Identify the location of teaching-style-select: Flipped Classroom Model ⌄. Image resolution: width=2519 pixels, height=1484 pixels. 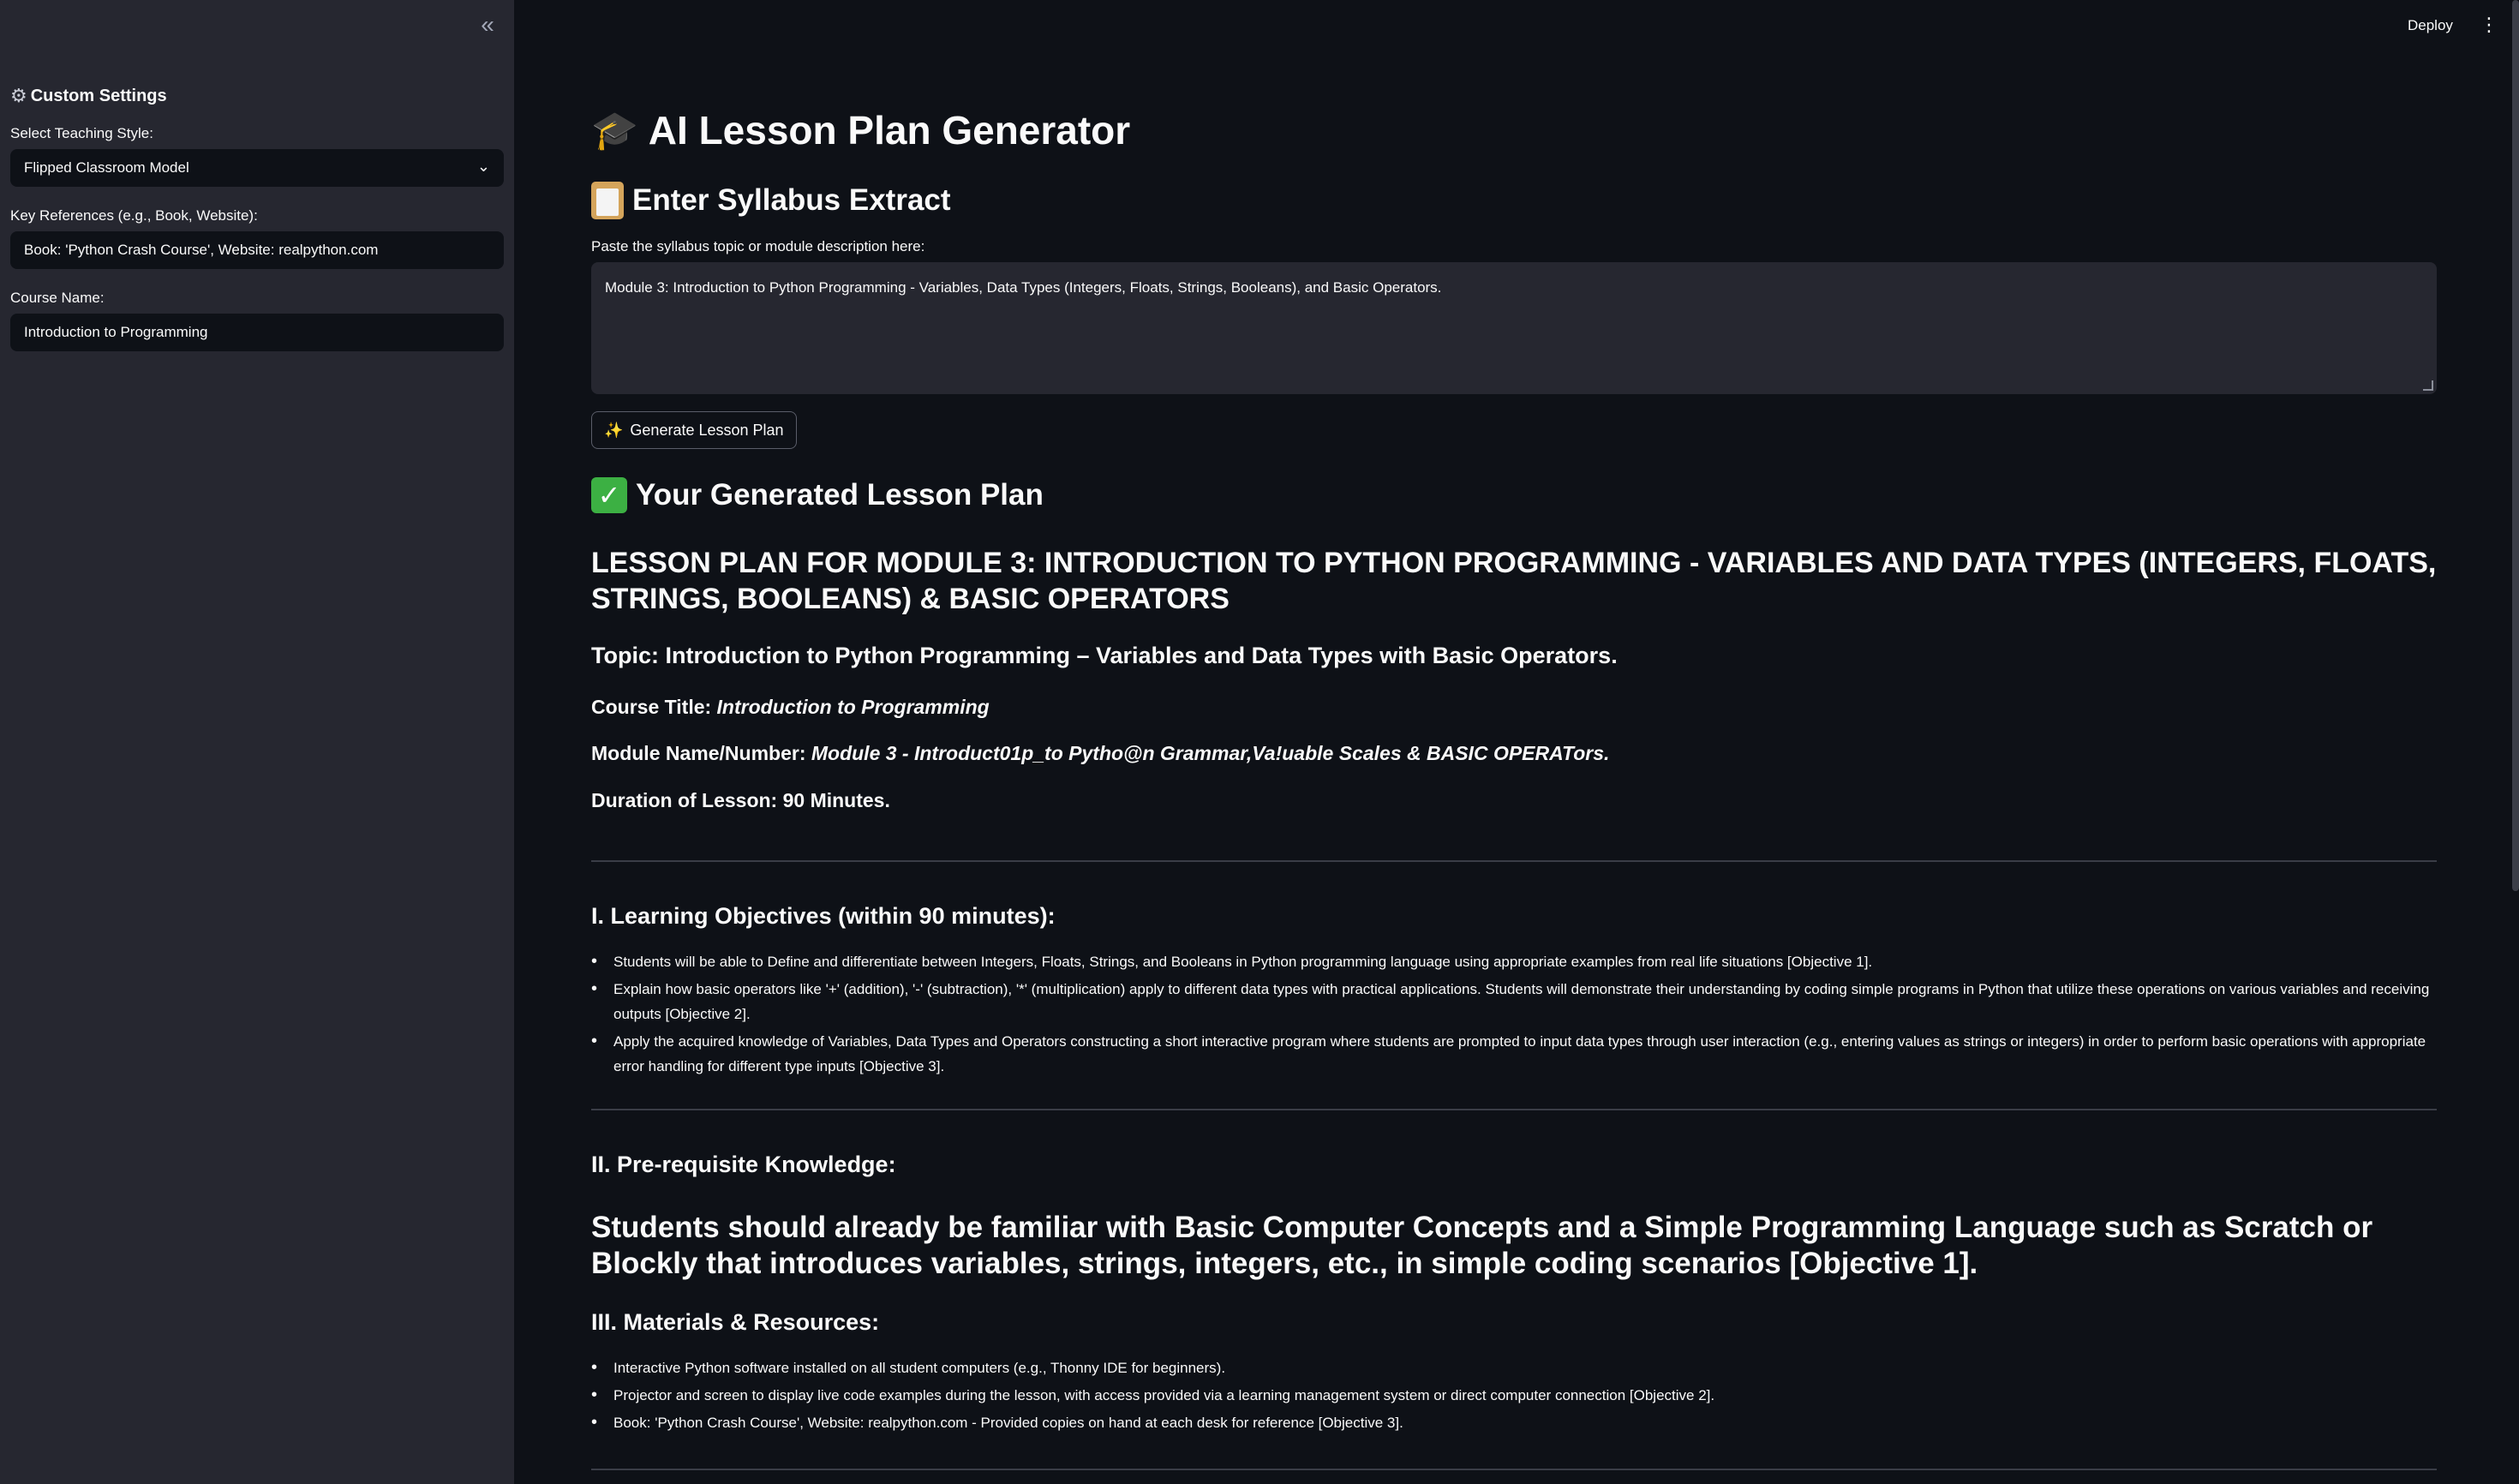
(257, 168).